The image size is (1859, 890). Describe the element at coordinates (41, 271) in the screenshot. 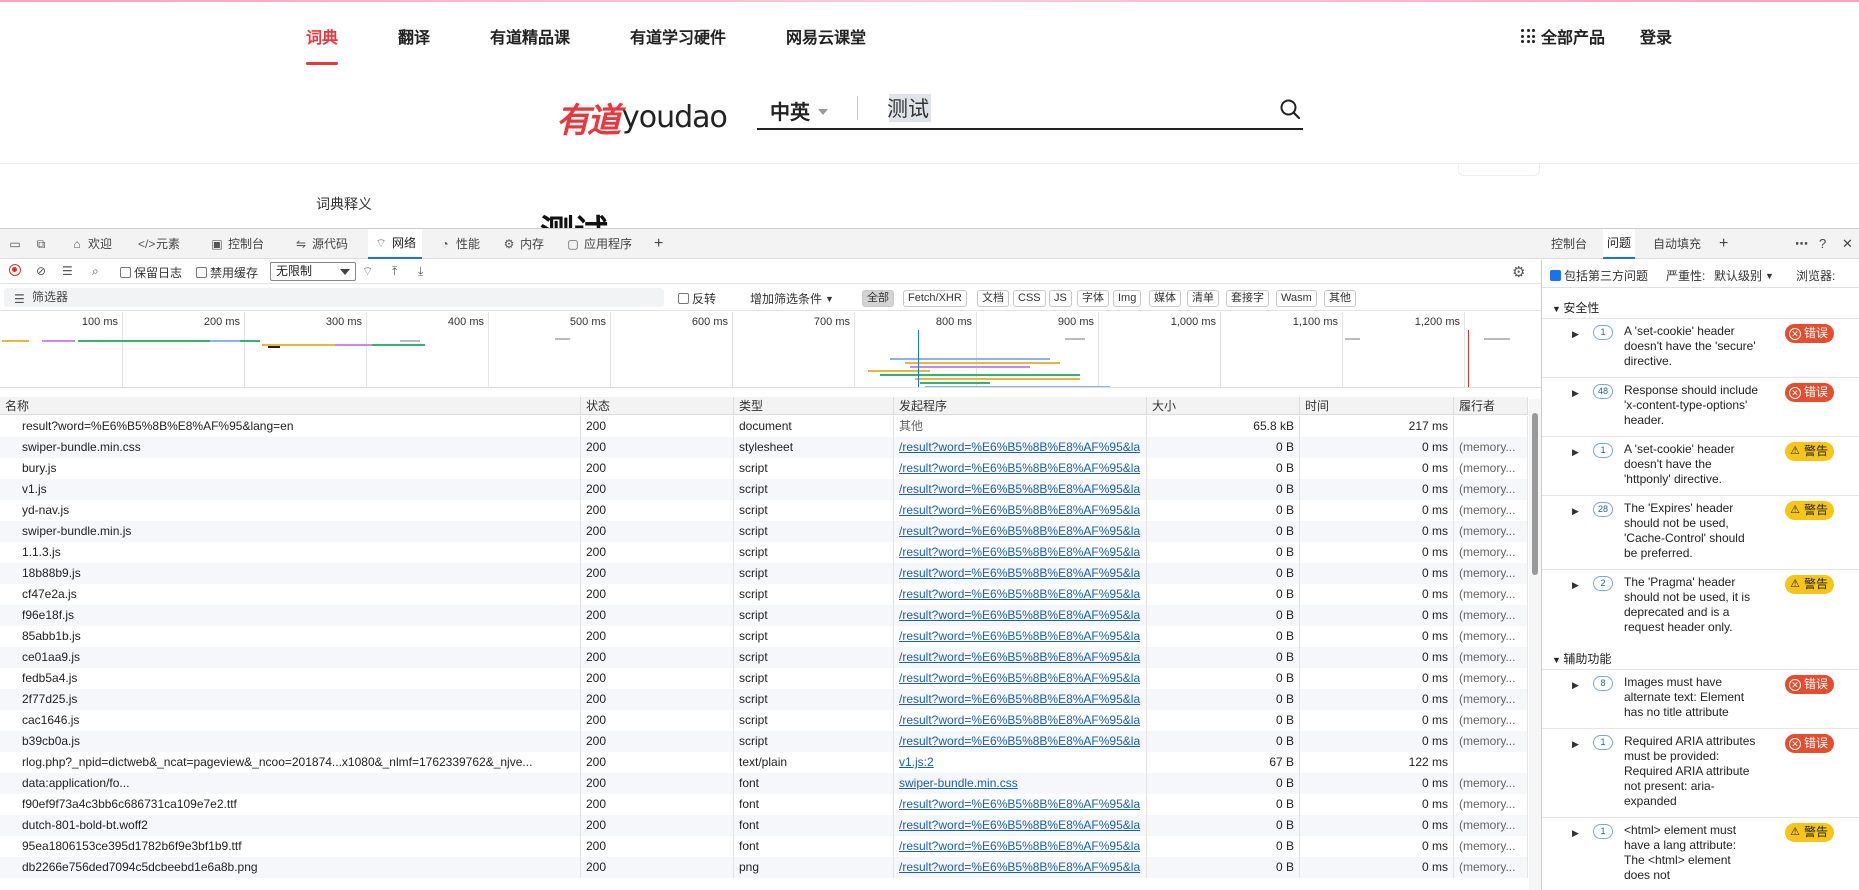

I see `clear-icon: ⊘` at that location.